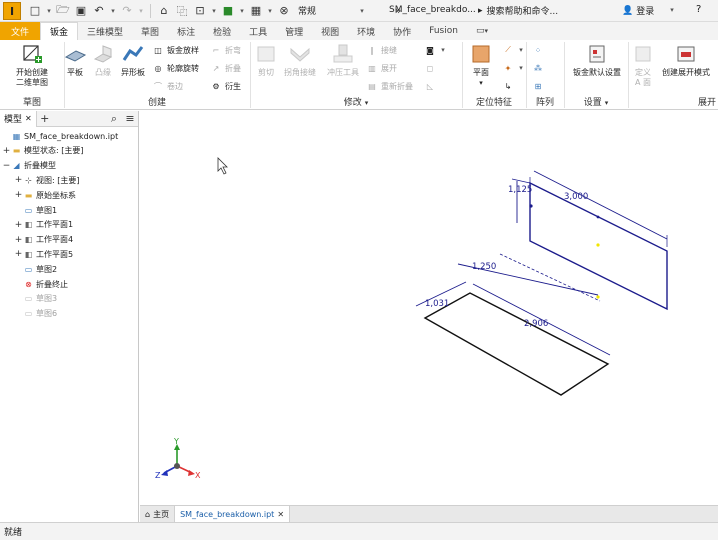 This screenshot has height=540, width=718. I want to click on start-sketch-button: 开始创建 二维草图, so click(32, 65).